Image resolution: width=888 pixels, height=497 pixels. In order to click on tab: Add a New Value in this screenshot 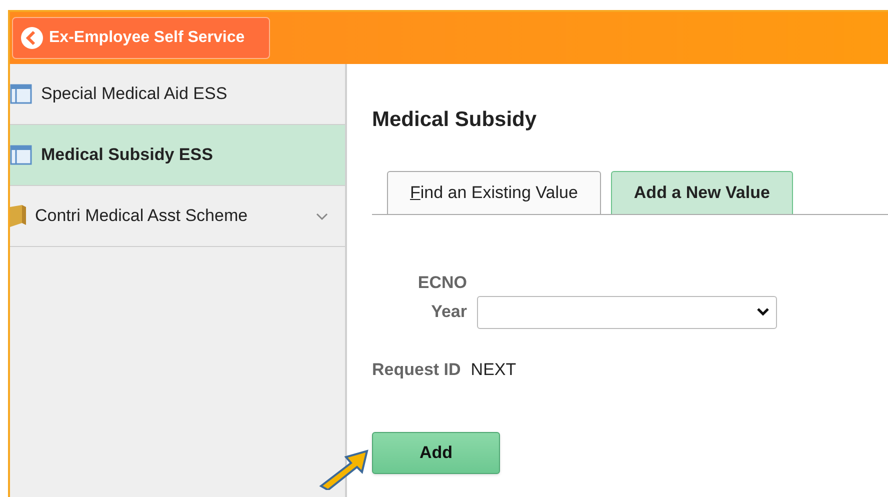, I will do `click(701, 192)`.